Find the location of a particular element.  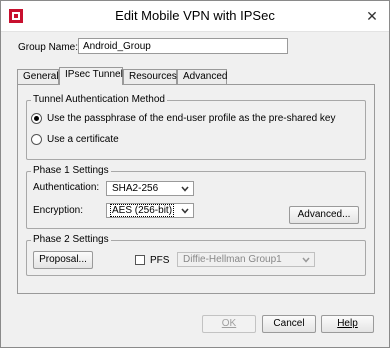

tab-advanced: Advanced is located at coordinates (202, 76).